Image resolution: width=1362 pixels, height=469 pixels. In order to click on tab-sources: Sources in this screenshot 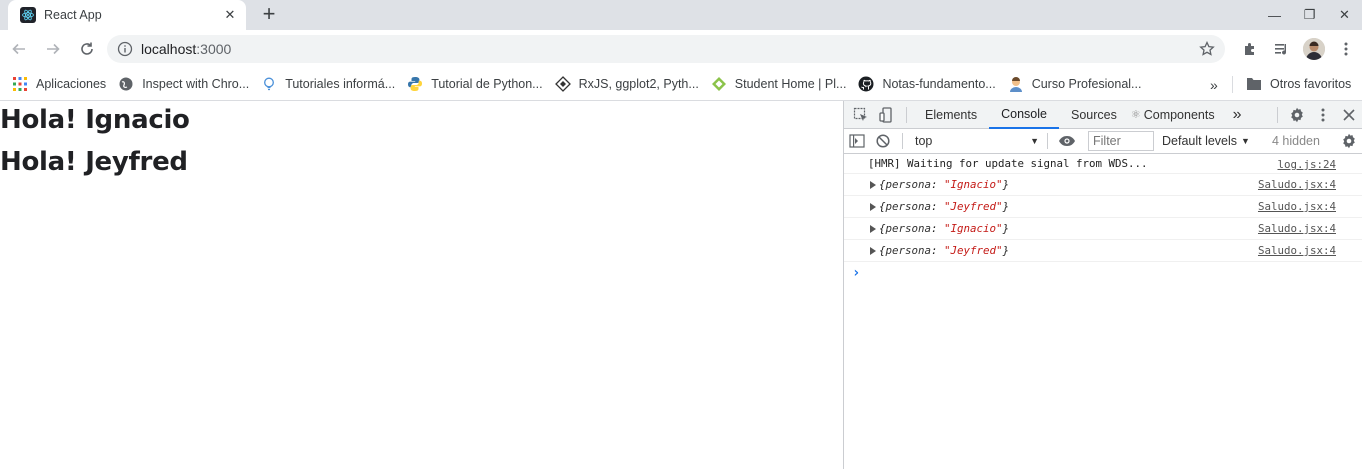, I will do `click(1094, 115)`.